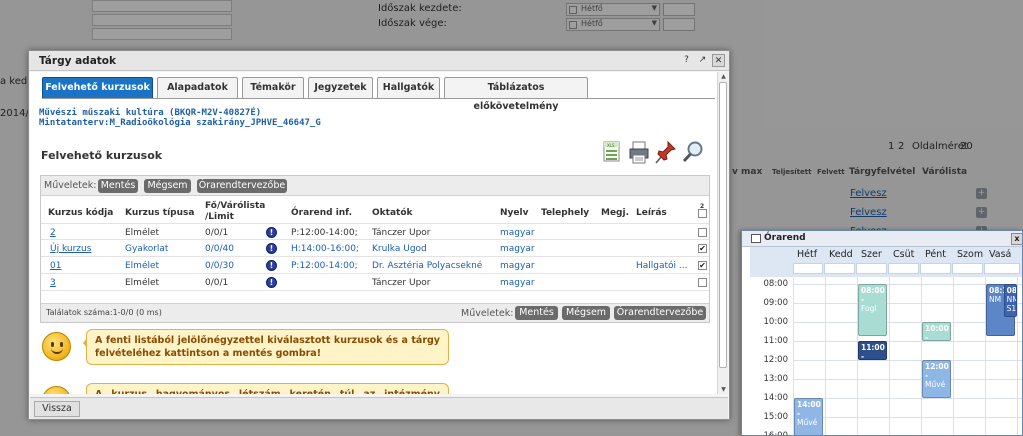 The width and height of the screenshot is (1023, 436). What do you see at coordinates (159, 213) in the screenshot?
I see `col-course-type: Kurzus típusa` at bounding box center [159, 213].